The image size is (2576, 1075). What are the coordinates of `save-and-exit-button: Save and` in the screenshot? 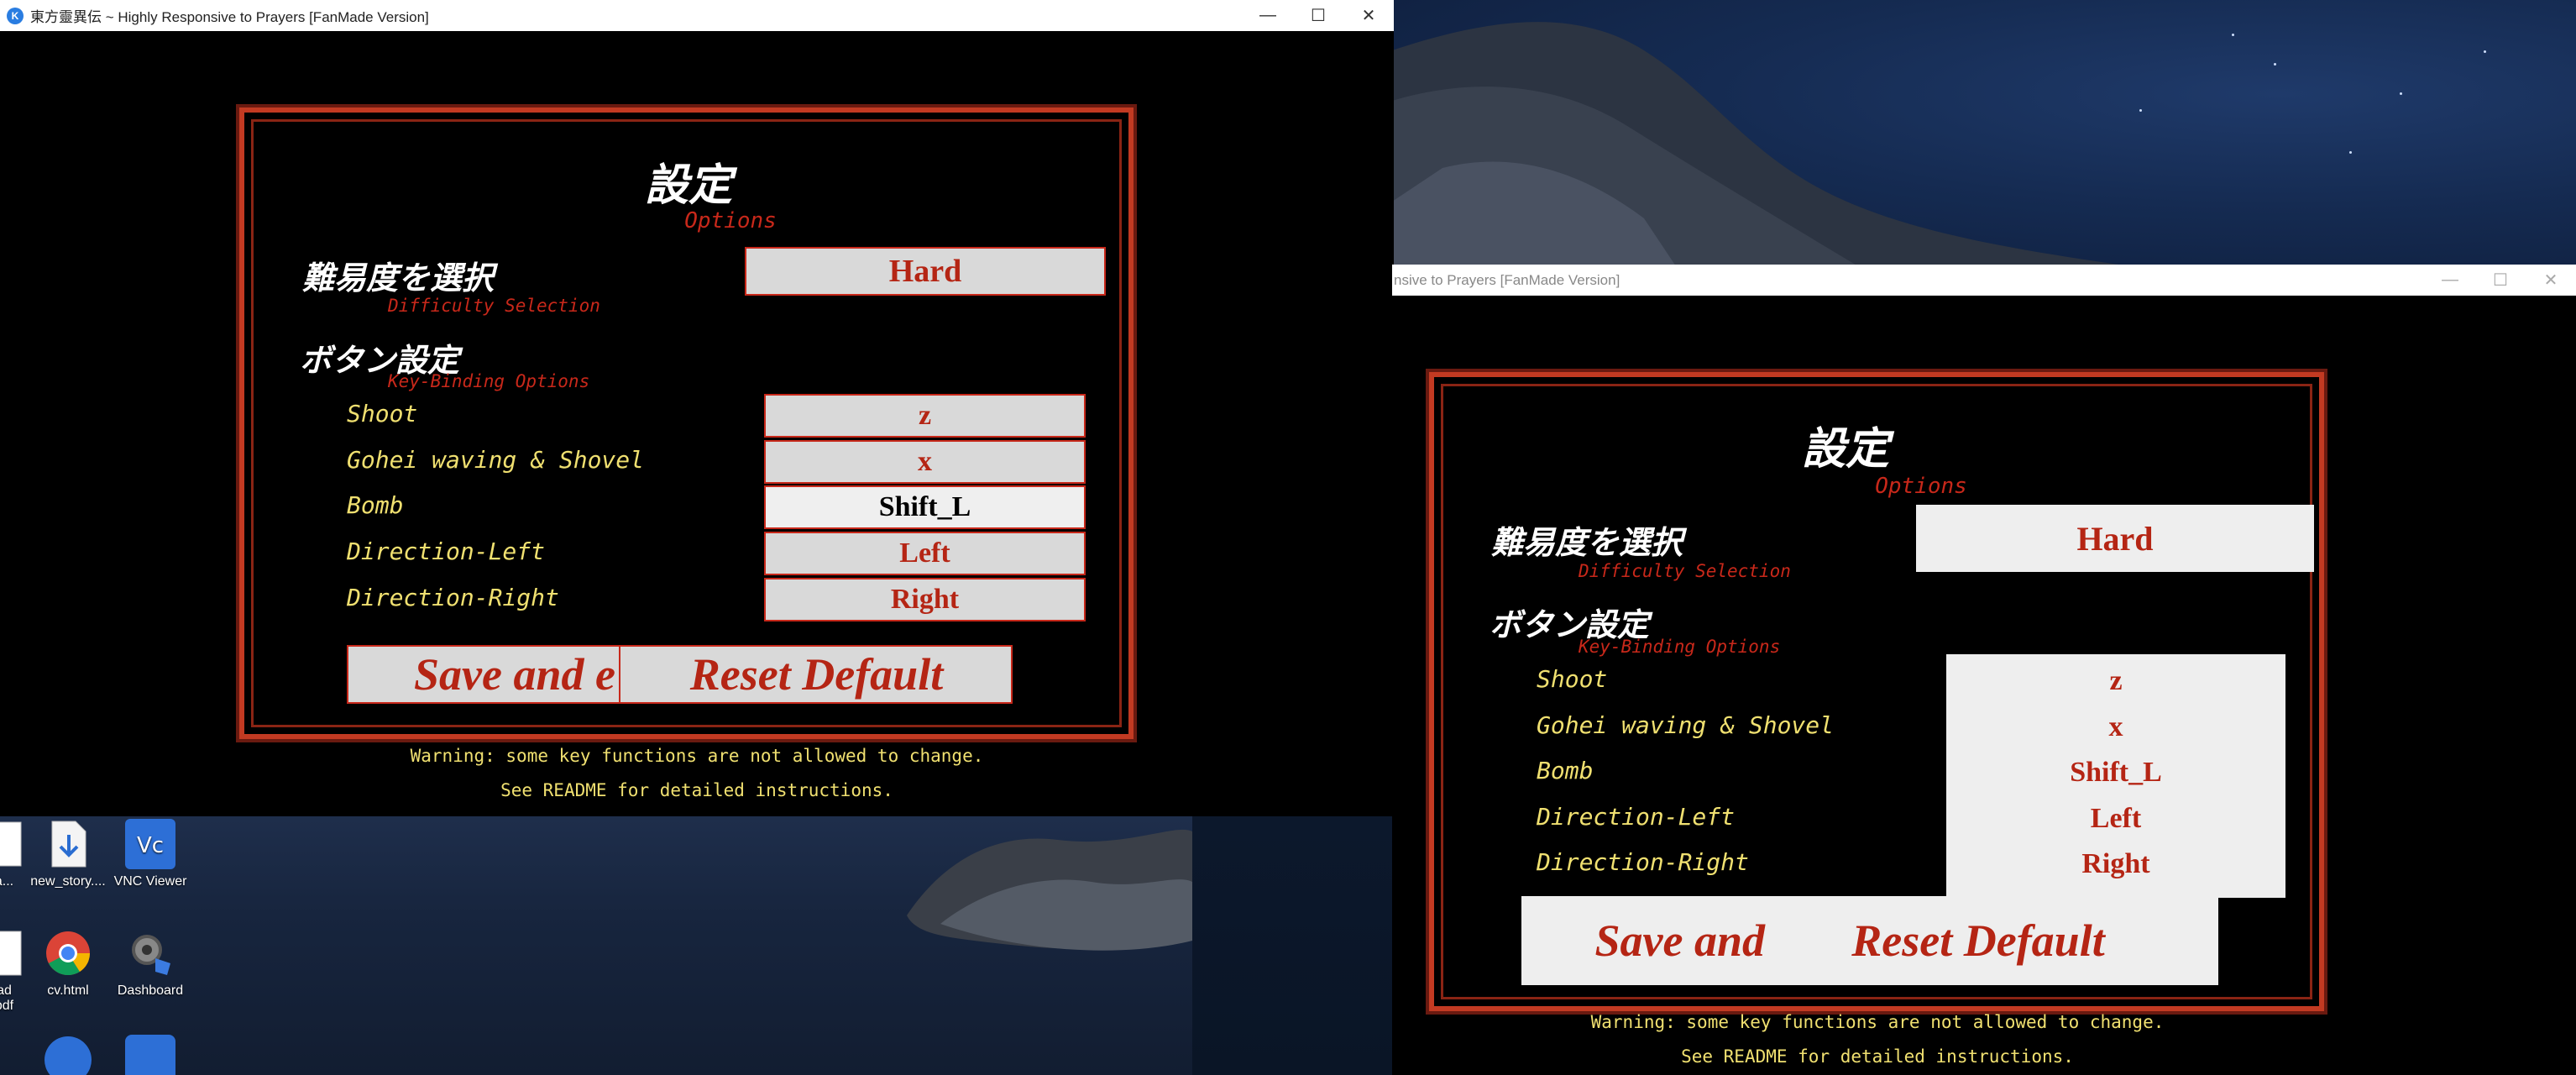 It's located at (1643, 940).